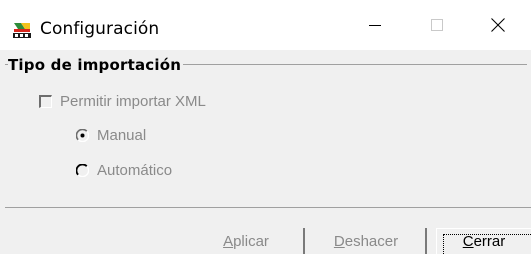 Image resolution: width=531 pixels, height=254 pixels. What do you see at coordinates (268, 207) in the screenshot?
I see `divider` at bounding box center [268, 207].